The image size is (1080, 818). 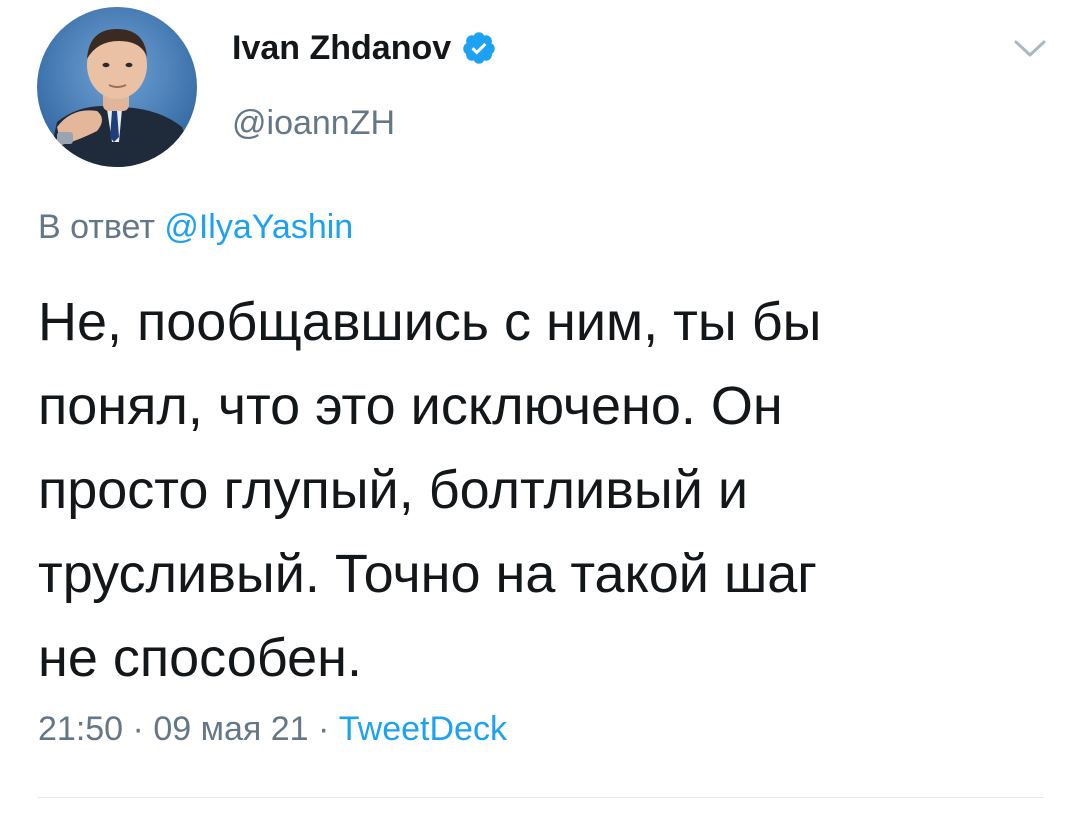 I want to click on user-name-row: Ivan Zhdanov, so click(x=364, y=48).